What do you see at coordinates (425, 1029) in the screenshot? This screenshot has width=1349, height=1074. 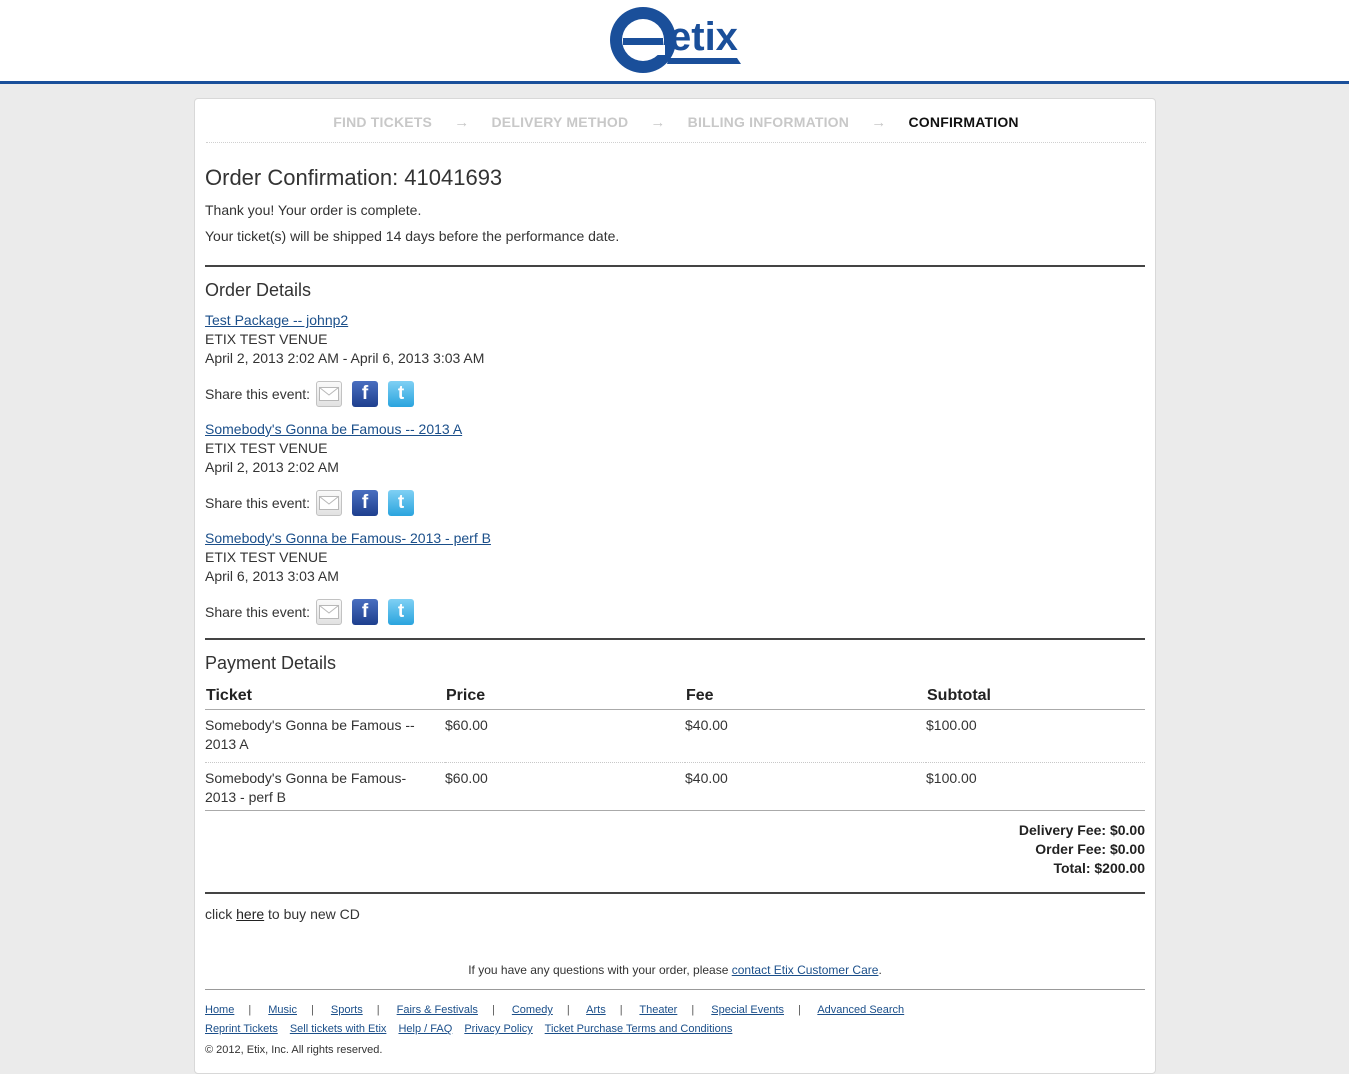 I see `footer-link-help-faq: Help / FAQ` at bounding box center [425, 1029].